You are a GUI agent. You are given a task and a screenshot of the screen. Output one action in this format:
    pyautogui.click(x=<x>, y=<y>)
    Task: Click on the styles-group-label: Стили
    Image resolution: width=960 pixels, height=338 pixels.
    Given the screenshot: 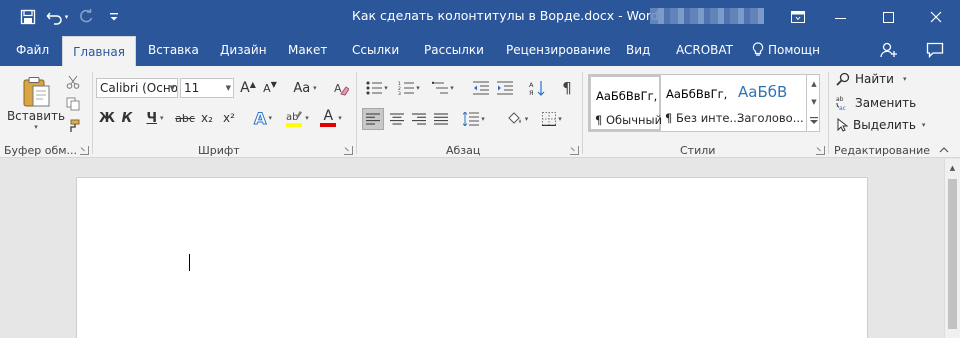 What is the action you would take?
    pyautogui.click(x=698, y=150)
    